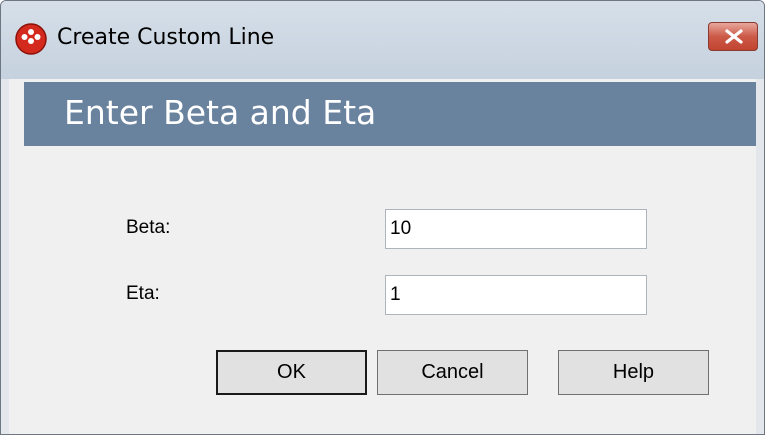 This screenshot has height=435, width=765. Describe the element at coordinates (516, 229) in the screenshot. I see `beta-input: 10` at that location.